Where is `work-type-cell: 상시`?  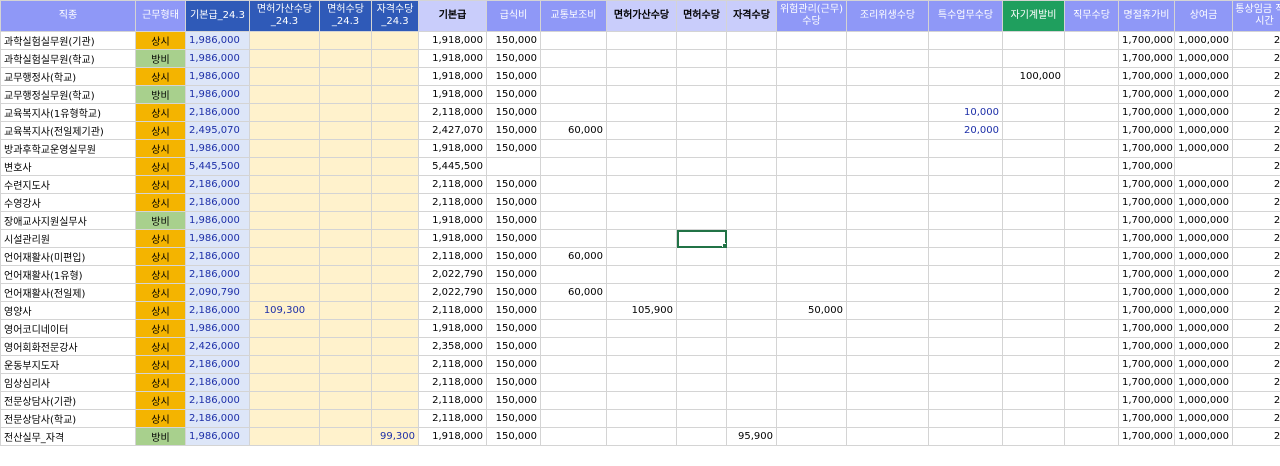 work-type-cell: 상시 is located at coordinates (160, 40).